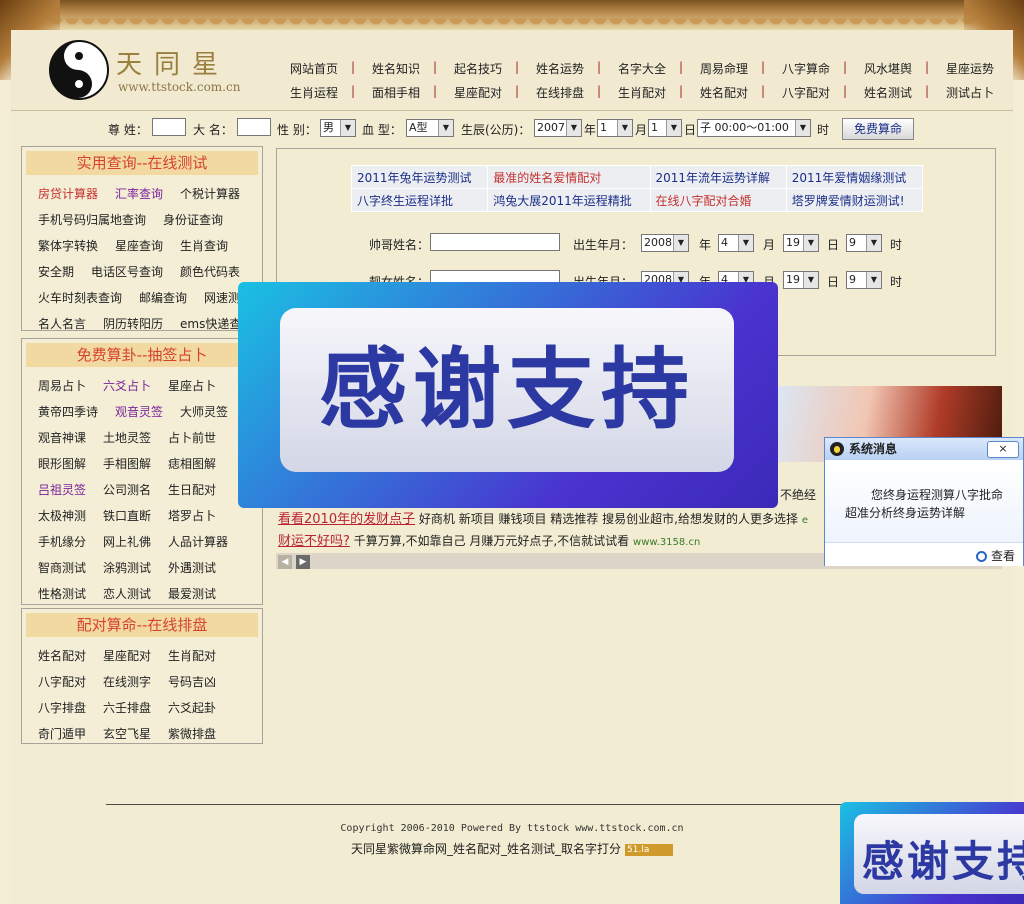  Describe the element at coordinates (192, 438) in the screenshot. I see `sidebar-link: 占卜前世` at that location.